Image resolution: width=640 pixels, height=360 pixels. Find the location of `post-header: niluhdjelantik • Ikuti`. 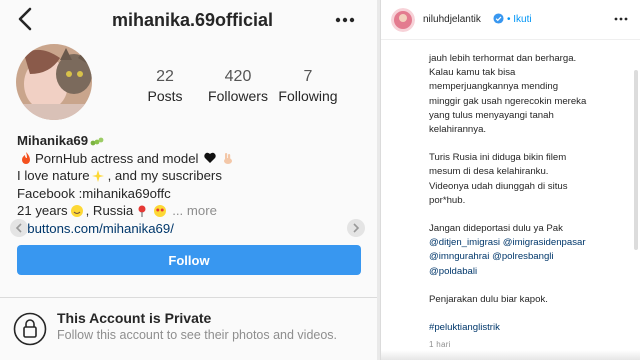

post-header: niluhdjelantik • Ikuti is located at coordinates (510, 20).